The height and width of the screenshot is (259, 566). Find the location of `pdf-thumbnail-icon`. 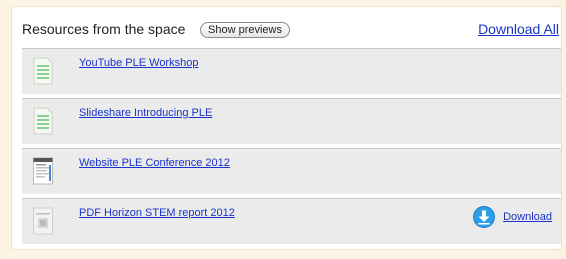

pdf-thumbnail-icon is located at coordinates (43, 221).